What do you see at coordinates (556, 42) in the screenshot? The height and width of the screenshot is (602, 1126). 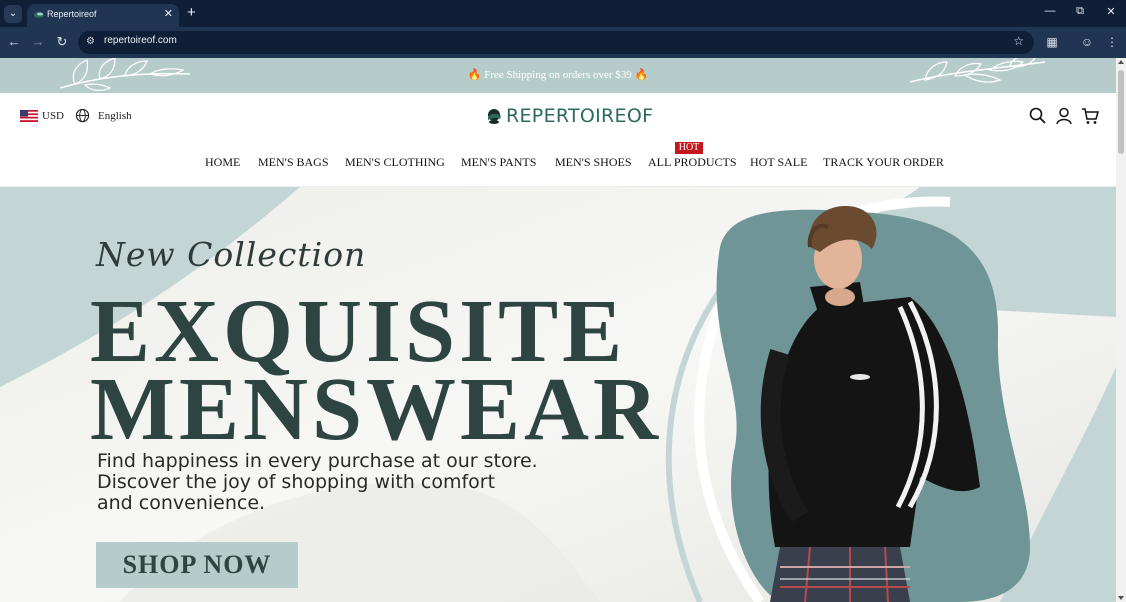 I see `address-bar: ⚙ repertoireof.com ☆` at bounding box center [556, 42].